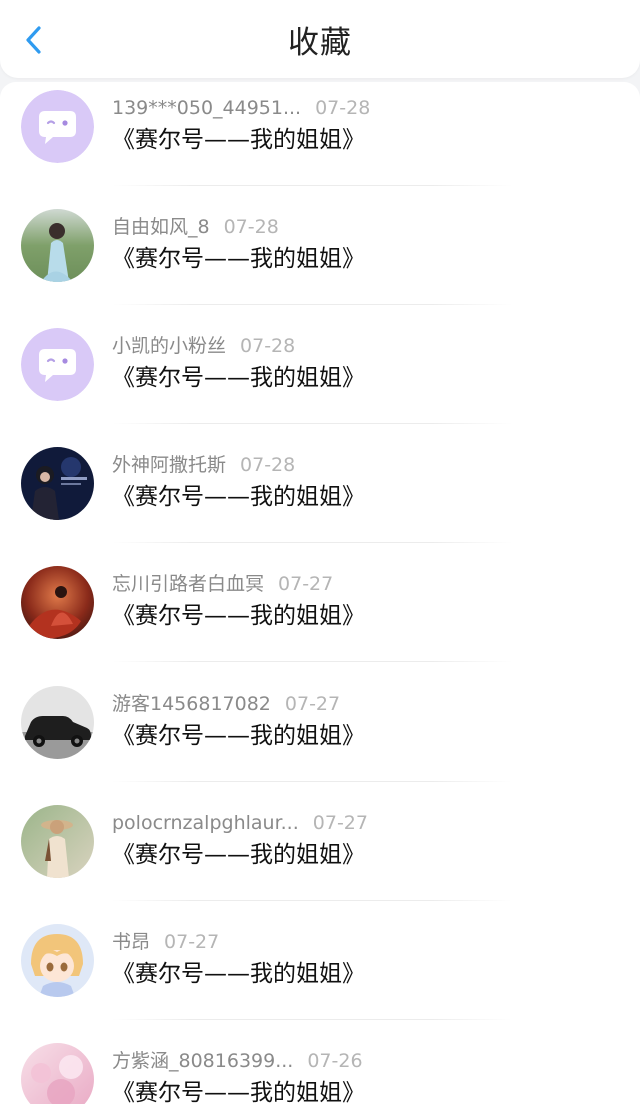 The height and width of the screenshot is (1104, 640). I want to click on username: 书昂, so click(131, 942).